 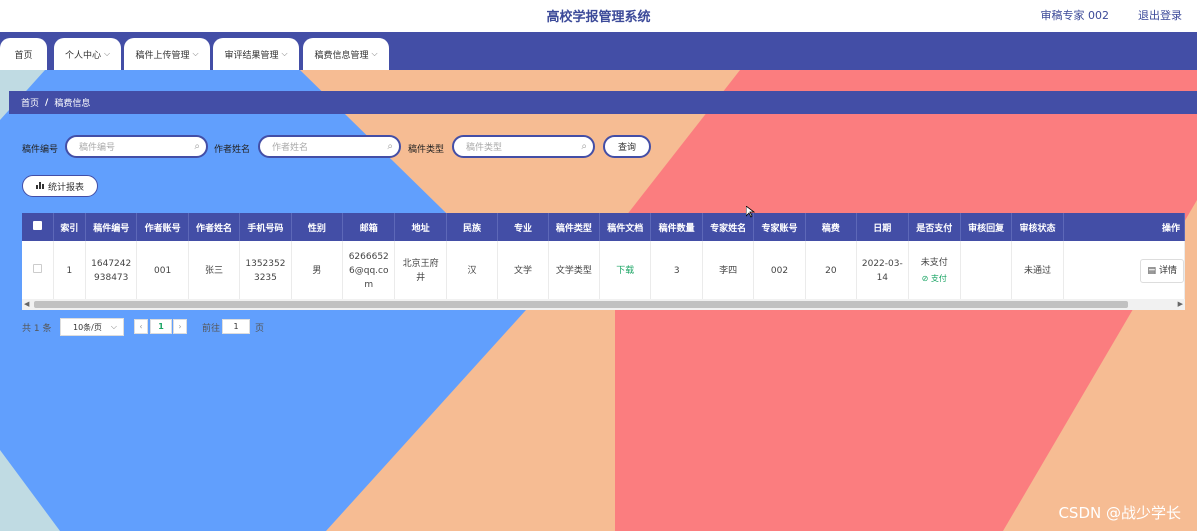 What do you see at coordinates (236, 326) in the screenshot?
I see `goto-page-input: 1` at bounding box center [236, 326].